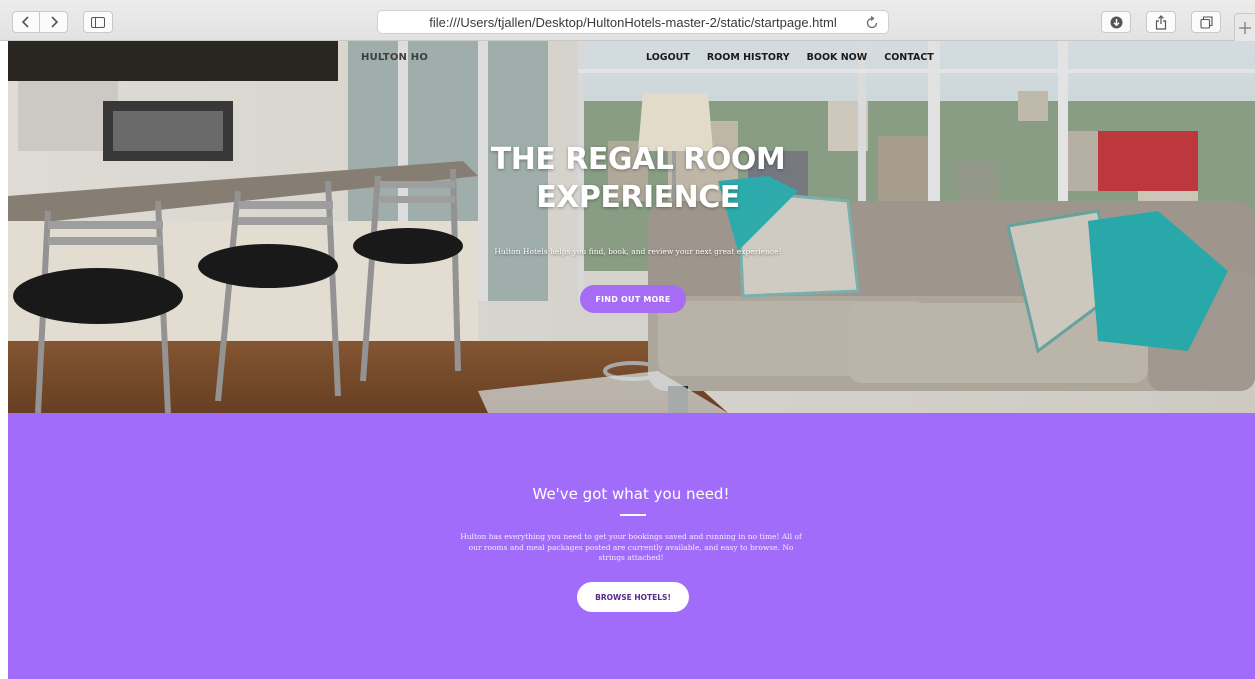 The width and height of the screenshot is (1255, 679). Describe the element at coordinates (748, 57) in the screenshot. I see `nav-room-history: ROOM HISTORY` at that location.